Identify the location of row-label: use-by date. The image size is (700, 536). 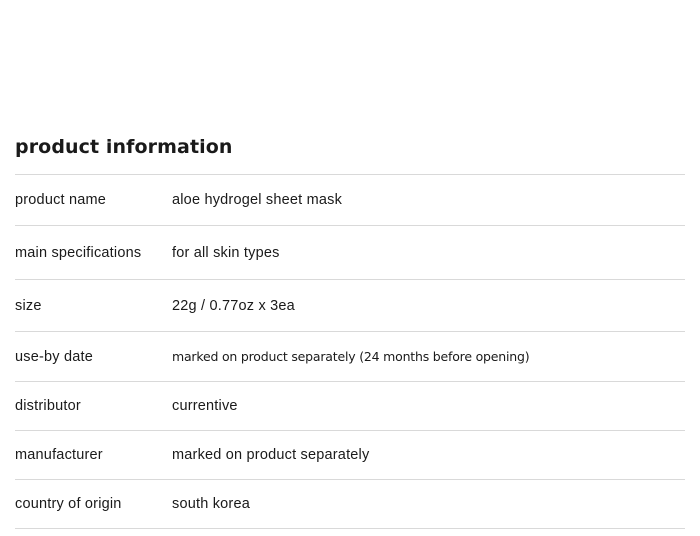
(54, 356).